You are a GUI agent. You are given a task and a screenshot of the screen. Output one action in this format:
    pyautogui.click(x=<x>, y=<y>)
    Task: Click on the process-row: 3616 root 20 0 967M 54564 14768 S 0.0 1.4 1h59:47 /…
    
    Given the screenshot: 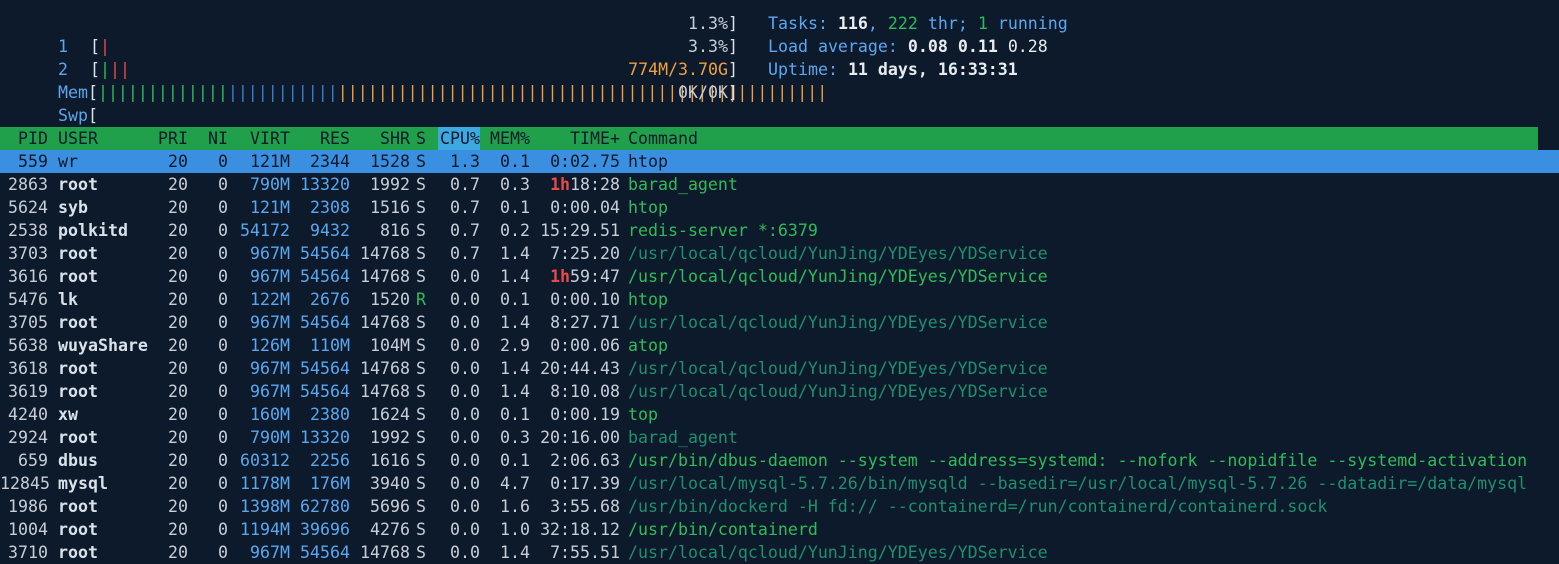 What is the action you would take?
    pyautogui.click(x=779, y=276)
    